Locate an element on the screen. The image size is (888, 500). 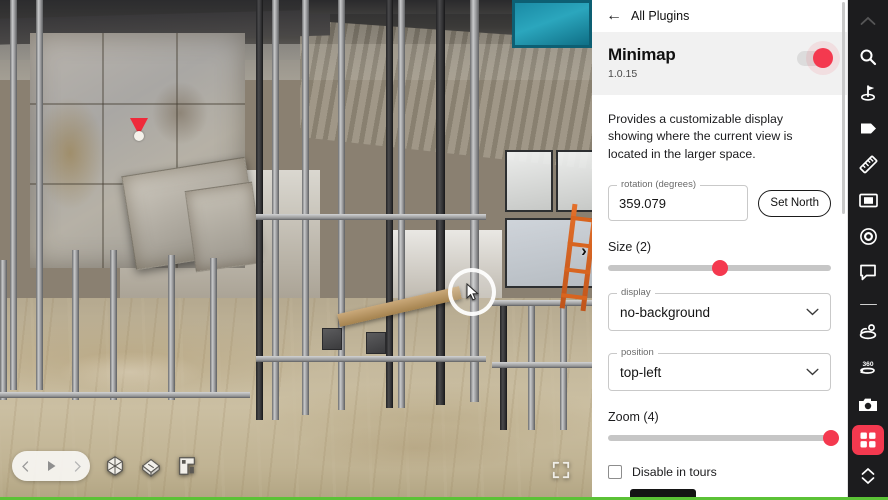
rotation-value: 359.079 is located at coordinates (642, 203).